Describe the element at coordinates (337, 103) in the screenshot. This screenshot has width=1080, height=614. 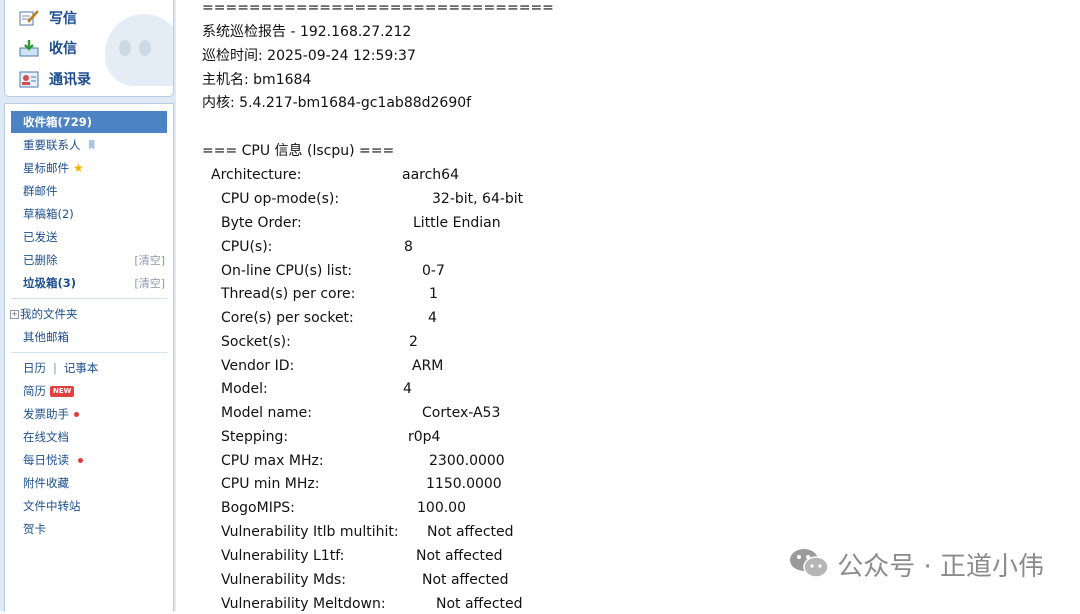
I see `kernel-version: 内核: 5.4.217-bm1684-gc1ab88d2690f` at that location.